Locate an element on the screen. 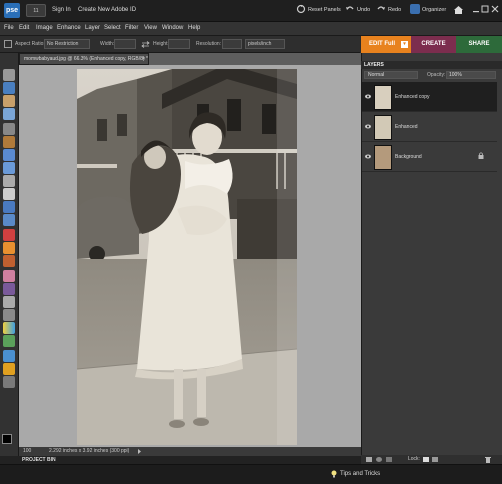  opacity-label: Opacity: is located at coordinates (436, 75).